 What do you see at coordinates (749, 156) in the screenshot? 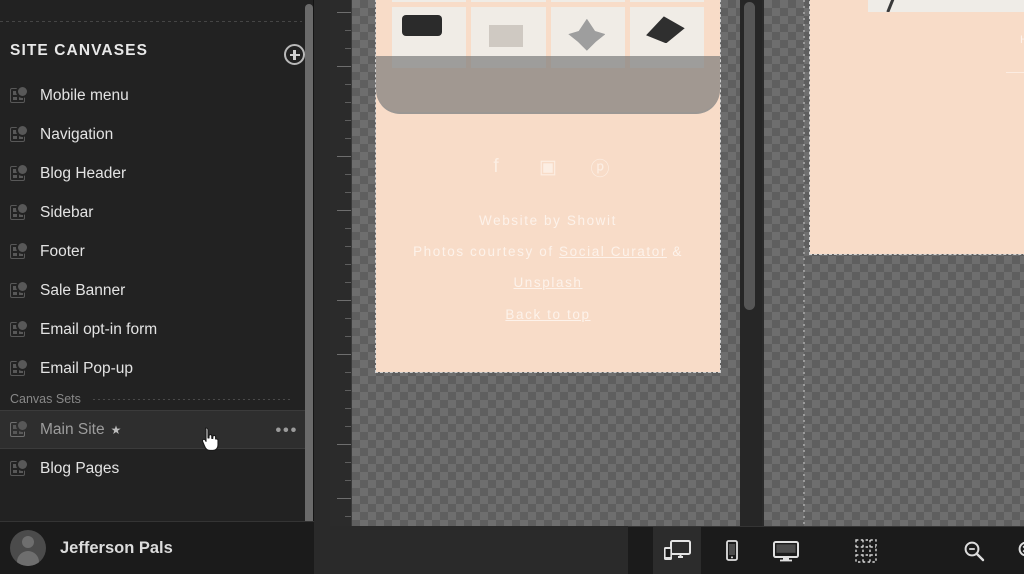
I see `editor-scrollbar-thumb` at bounding box center [749, 156].